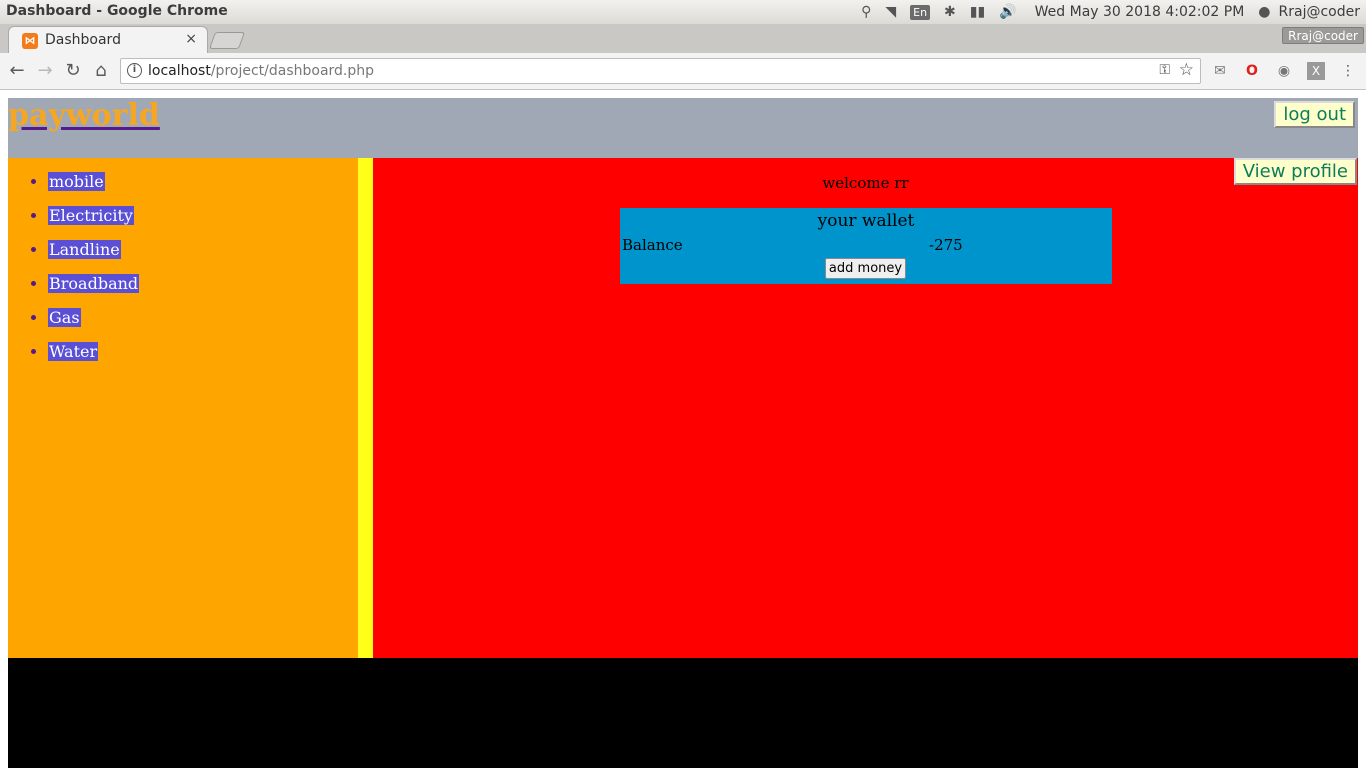 This screenshot has width=1366, height=768. I want to click on site-header: payworld log out, so click(683, 128).